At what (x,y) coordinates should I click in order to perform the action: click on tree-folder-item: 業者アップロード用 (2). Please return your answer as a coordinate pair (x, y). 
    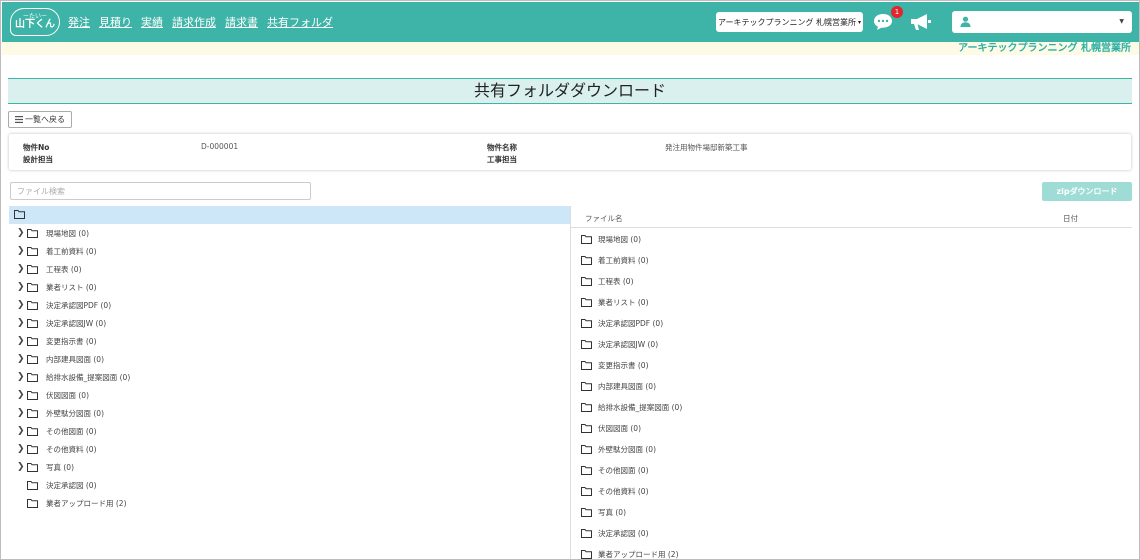
    Looking at the image, I should click on (289, 503).